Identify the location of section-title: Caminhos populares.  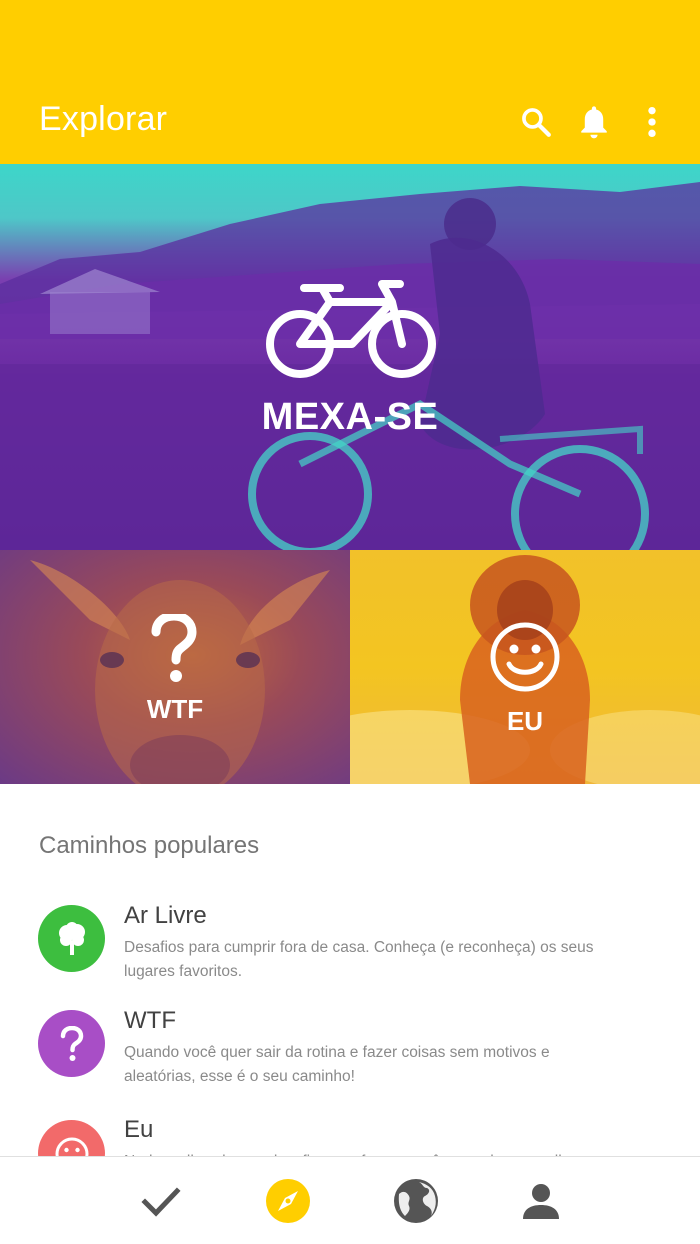
(149, 845).